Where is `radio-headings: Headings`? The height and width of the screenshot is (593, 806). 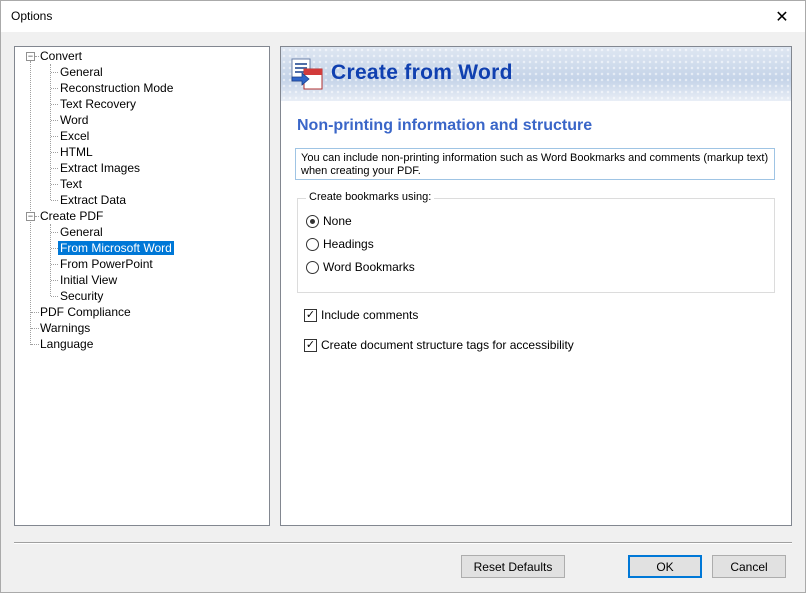
radio-headings: Headings is located at coordinates (340, 244).